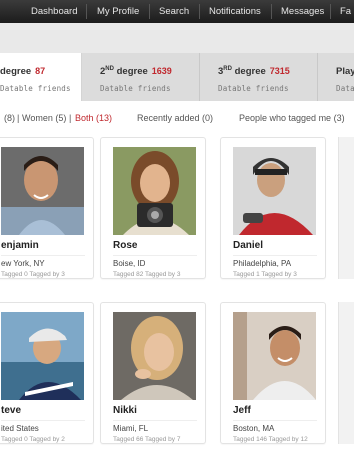 The height and width of the screenshot is (460, 354). I want to click on profile-card-rose: Rose Boise, ID Tagged 82 Tagged by 3, so click(153, 208).